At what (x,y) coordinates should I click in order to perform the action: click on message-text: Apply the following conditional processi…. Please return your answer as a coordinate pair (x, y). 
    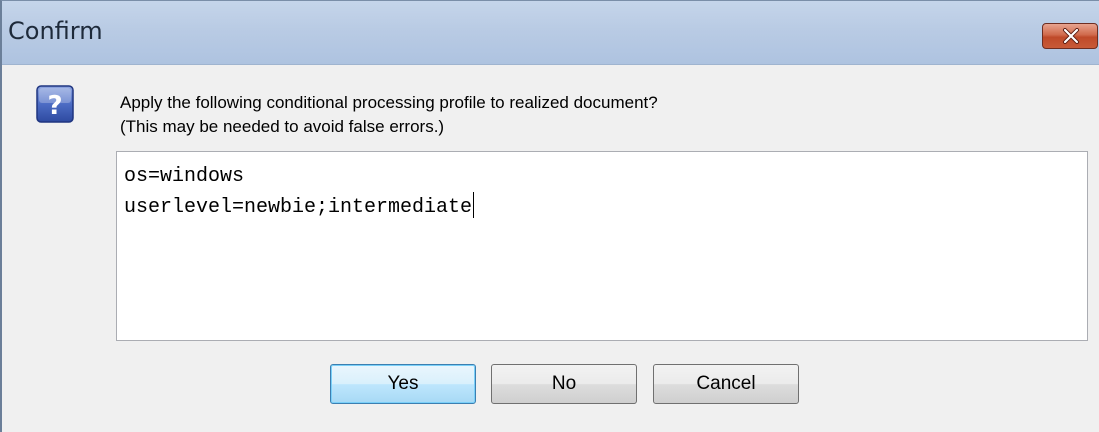
    Looking at the image, I should click on (389, 115).